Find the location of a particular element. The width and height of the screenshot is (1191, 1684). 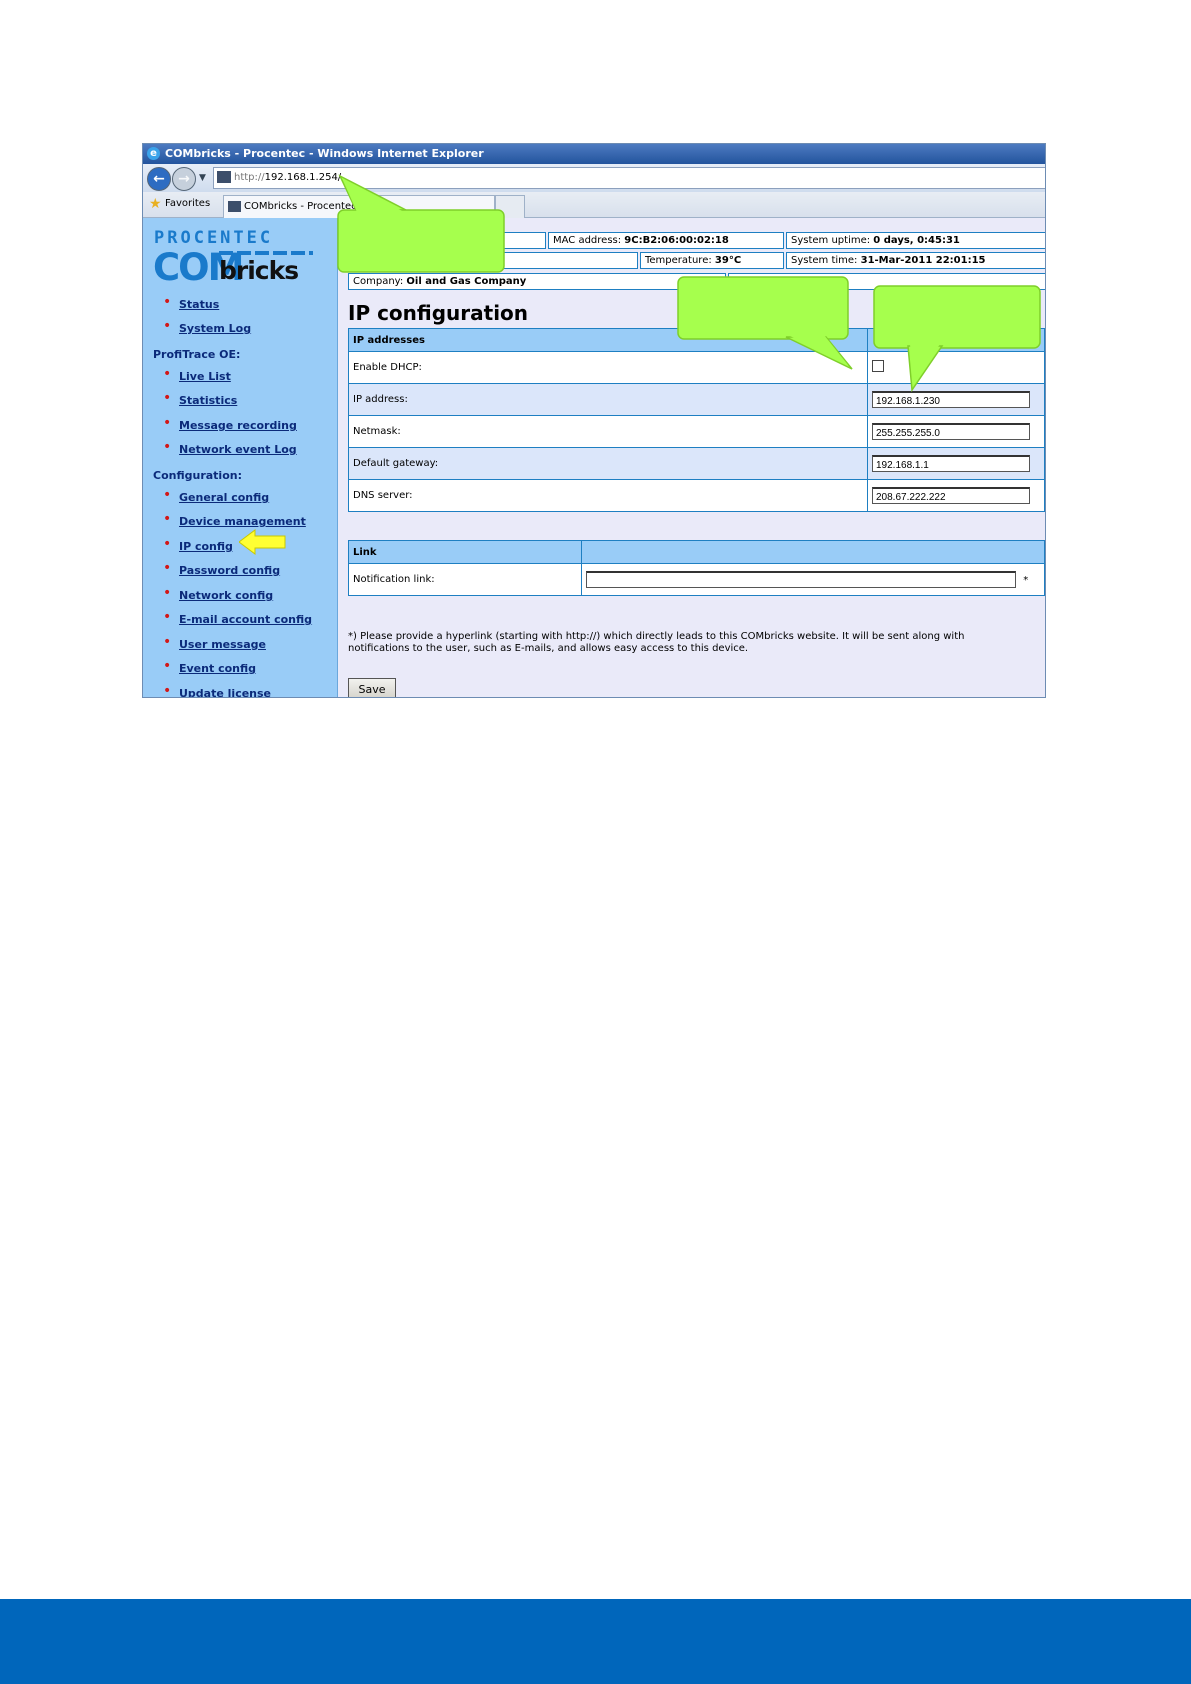

dns-input: 208.67.222.222 is located at coordinates (951, 495).